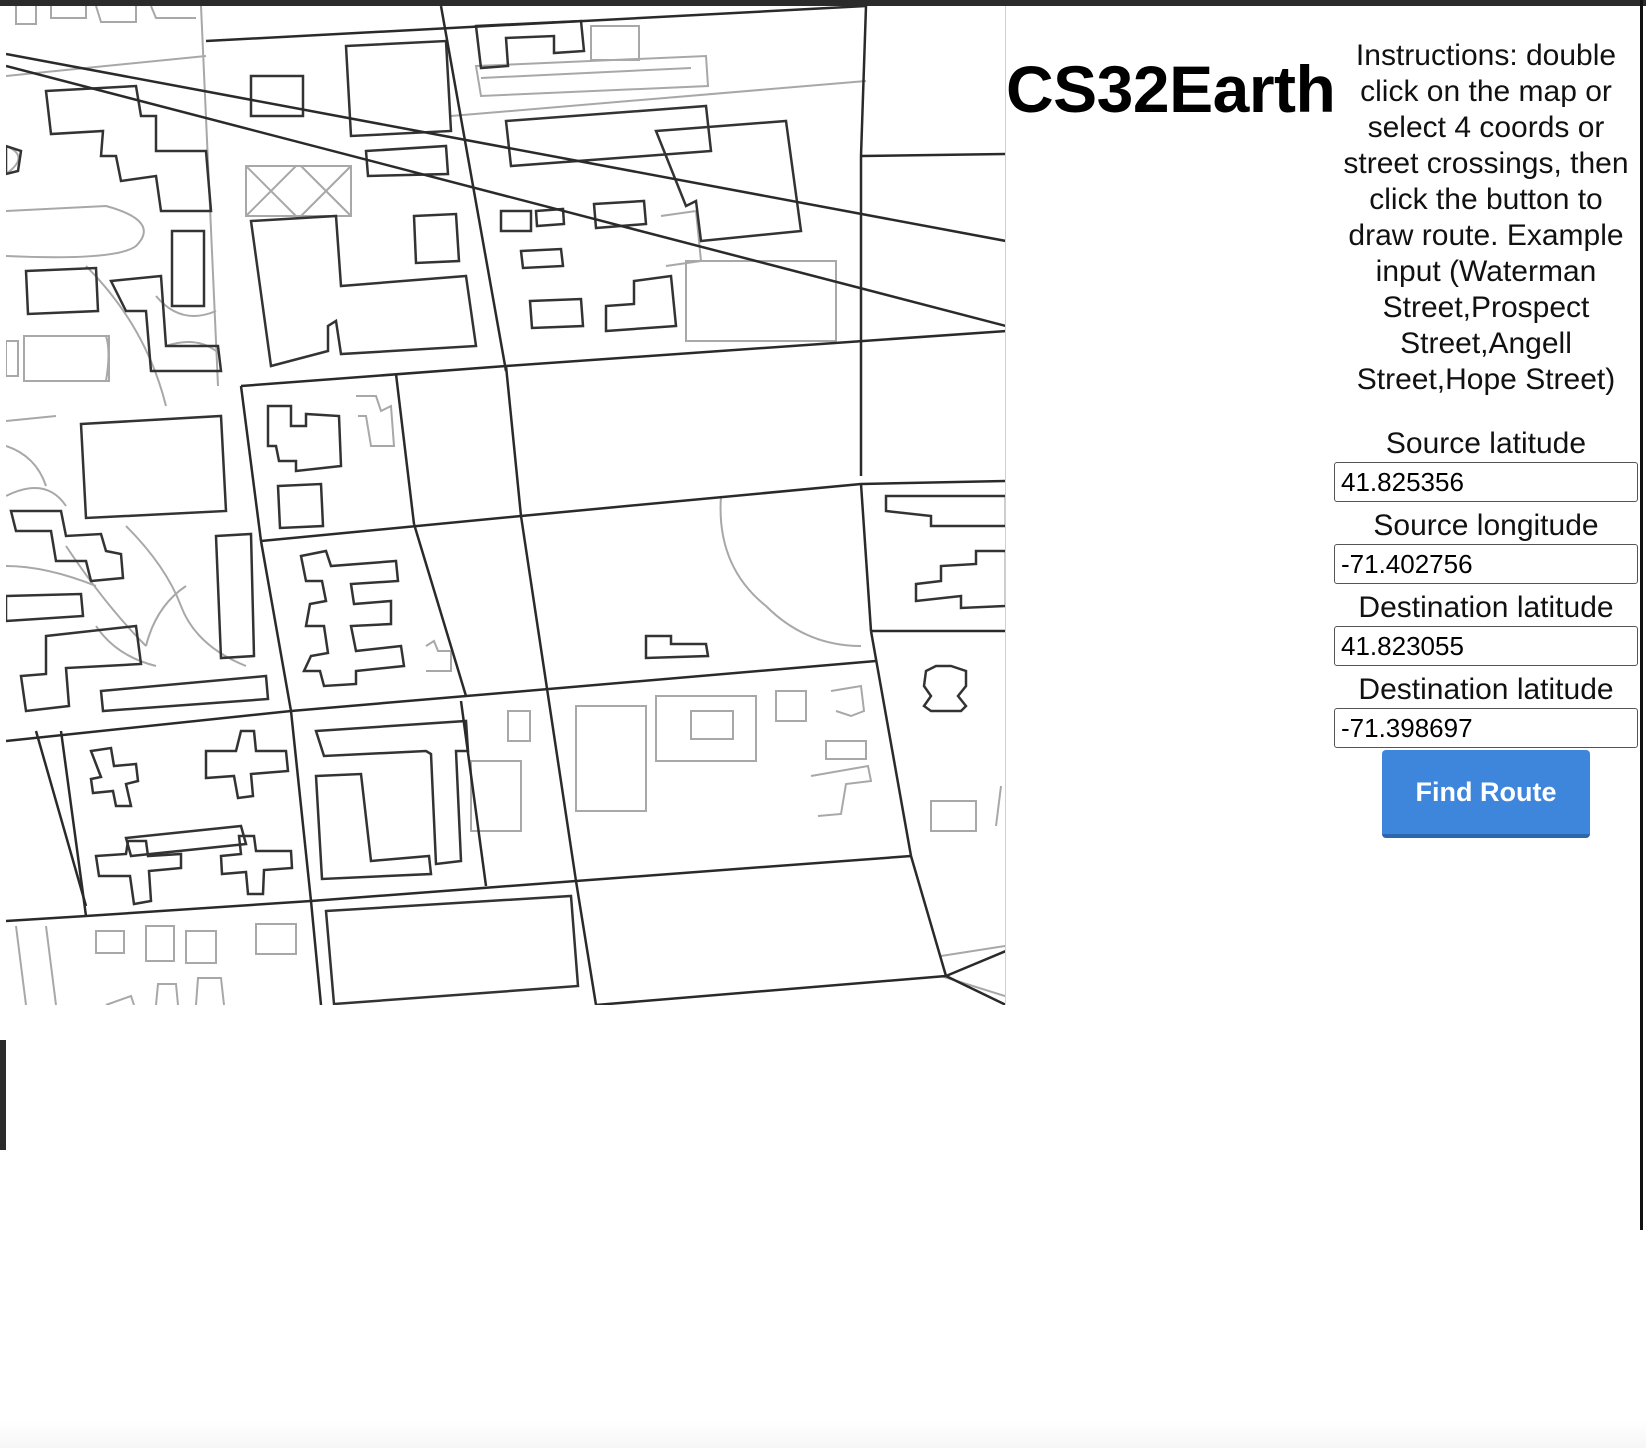  I want to click on source-longitude-label: Source longitude, so click(1486, 525).